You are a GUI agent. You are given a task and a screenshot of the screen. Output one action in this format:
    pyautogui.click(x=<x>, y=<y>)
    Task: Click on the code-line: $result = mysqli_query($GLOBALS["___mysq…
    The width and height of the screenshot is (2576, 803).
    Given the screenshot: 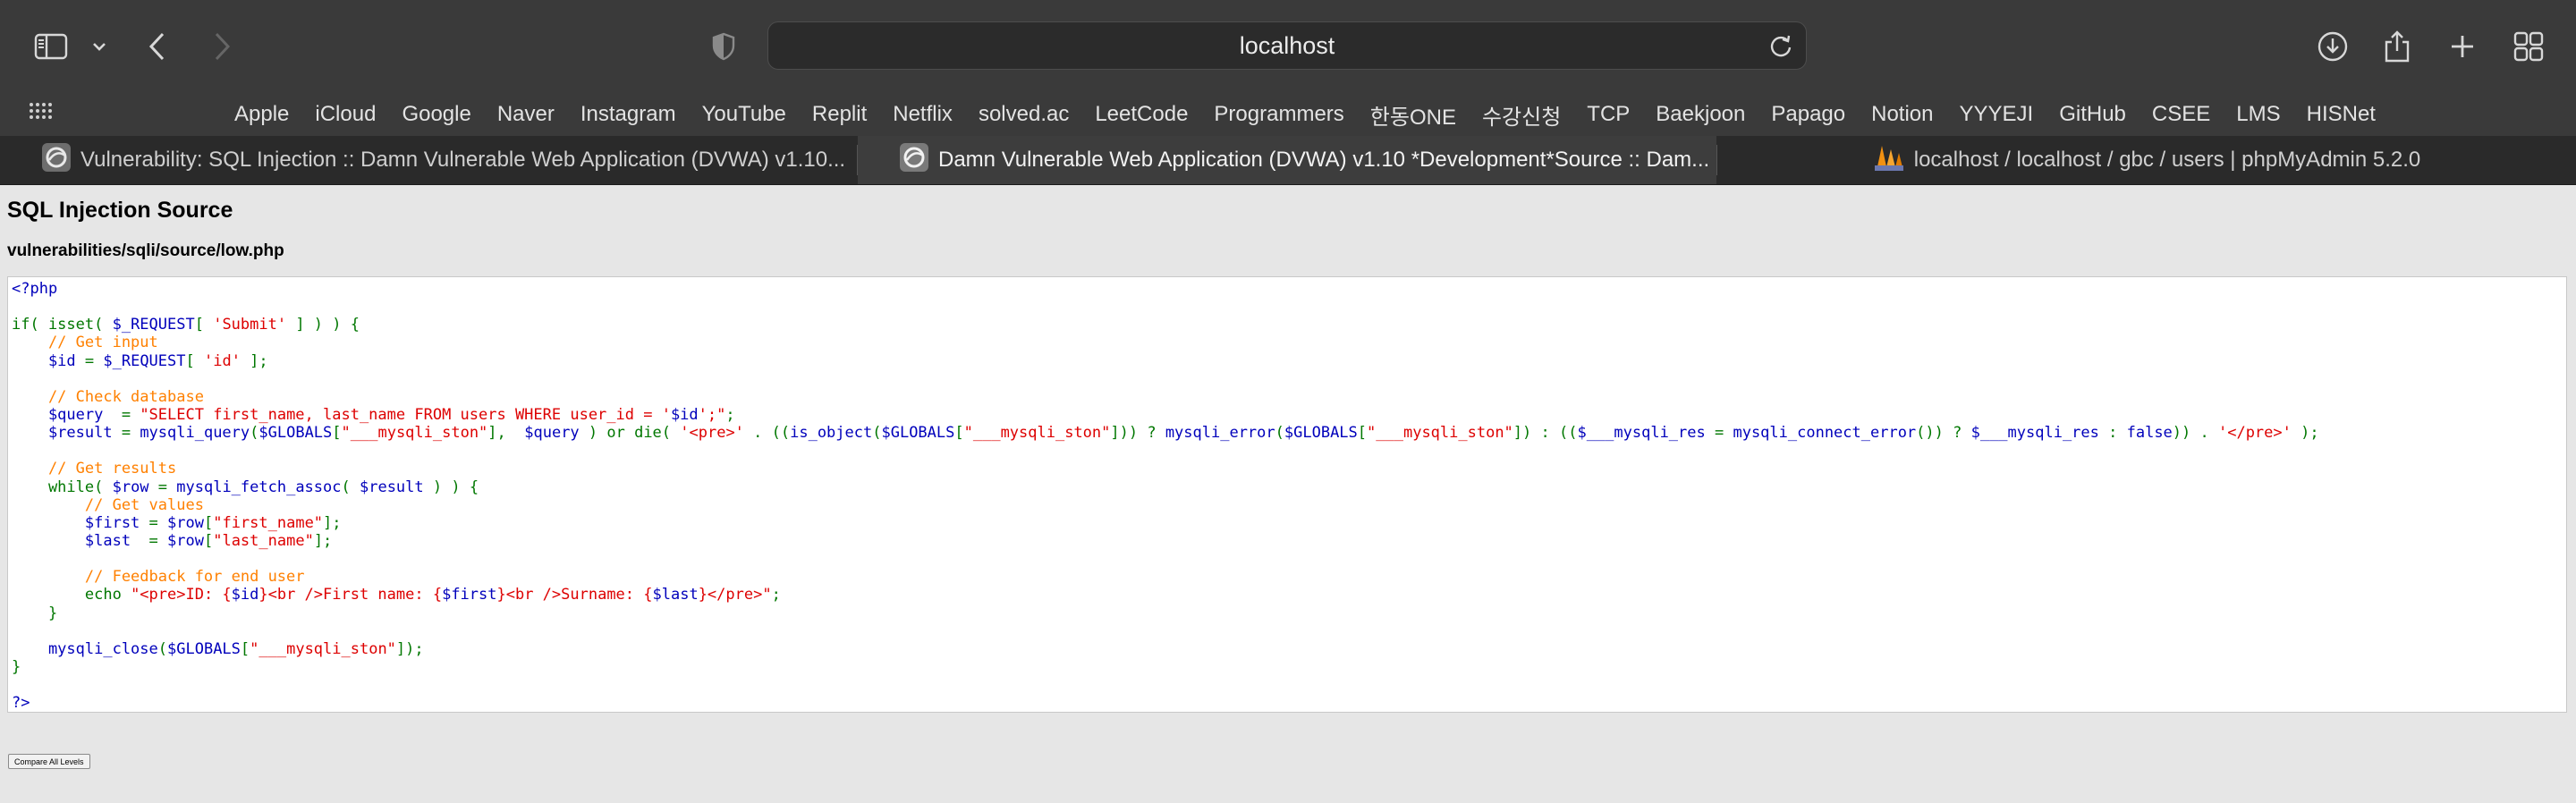 What is the action you would take?
    pyautogui.click(x=1287, y=433)
    